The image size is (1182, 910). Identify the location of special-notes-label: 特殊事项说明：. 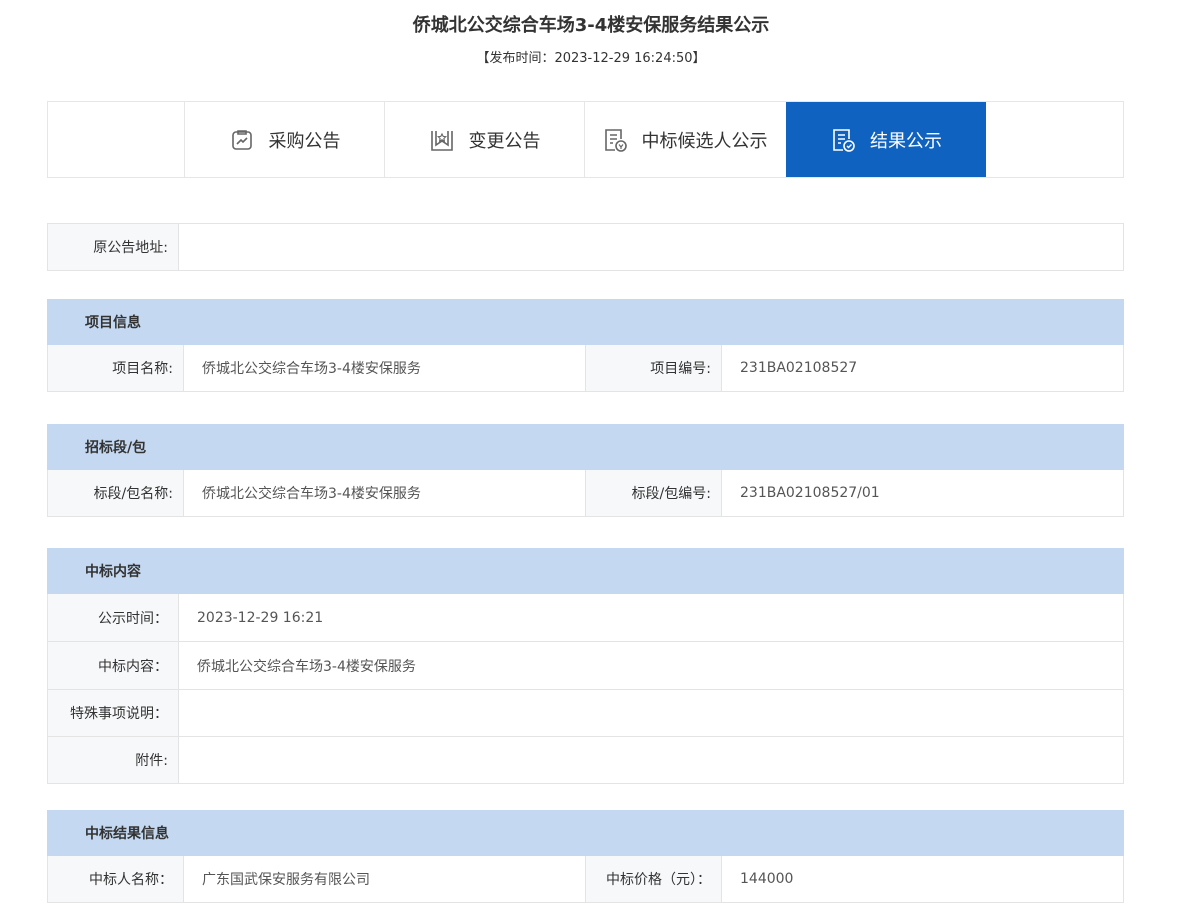
(113, 713).